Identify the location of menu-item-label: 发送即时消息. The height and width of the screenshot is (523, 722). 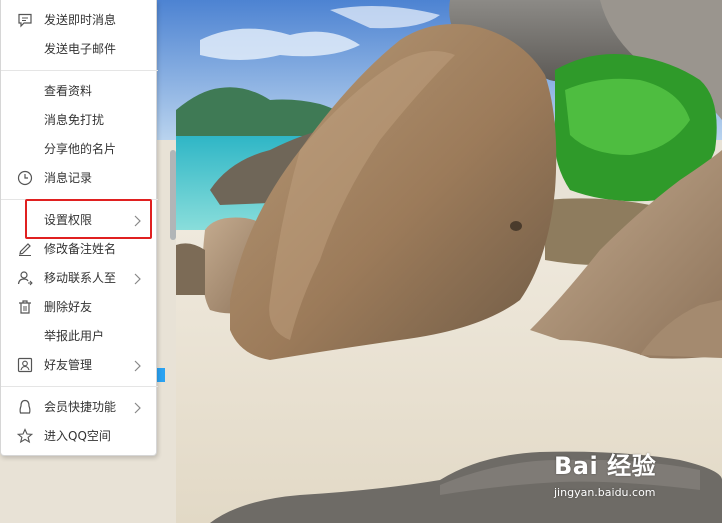
(80, 20).